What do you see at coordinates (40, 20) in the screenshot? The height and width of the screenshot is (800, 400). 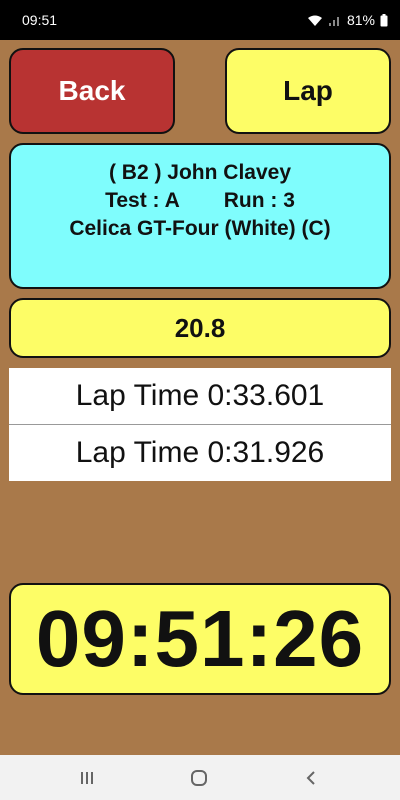 I see `status-time: 09:51` at bounding box center [40, 20].